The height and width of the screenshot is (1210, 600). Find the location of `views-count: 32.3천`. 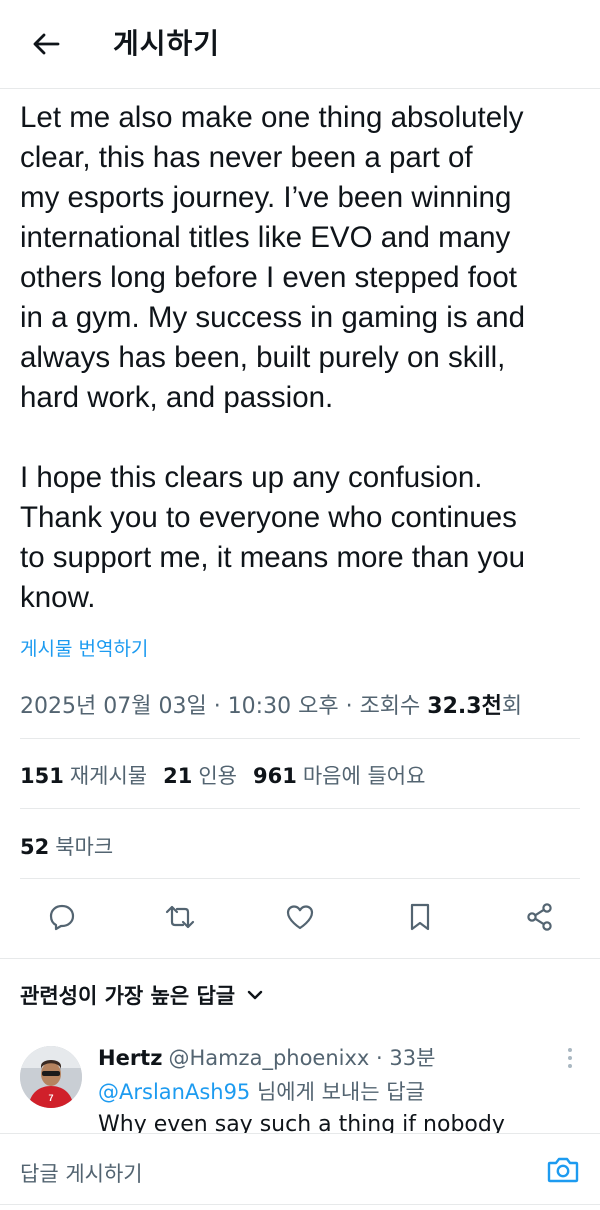

views-count: 32.3천 is located at coordinates (464, 706).